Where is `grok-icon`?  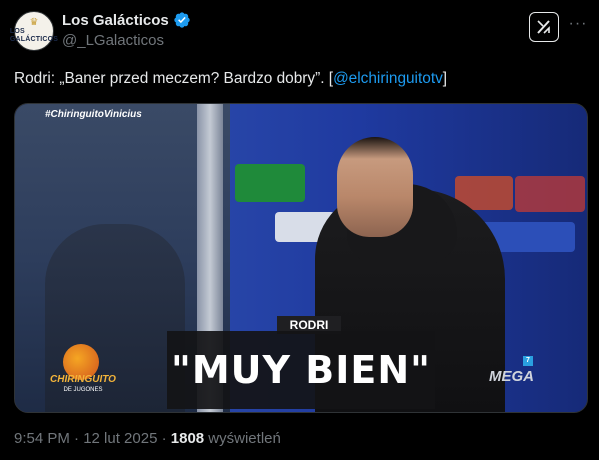
grok-icon is located at coordinates (543, 27).